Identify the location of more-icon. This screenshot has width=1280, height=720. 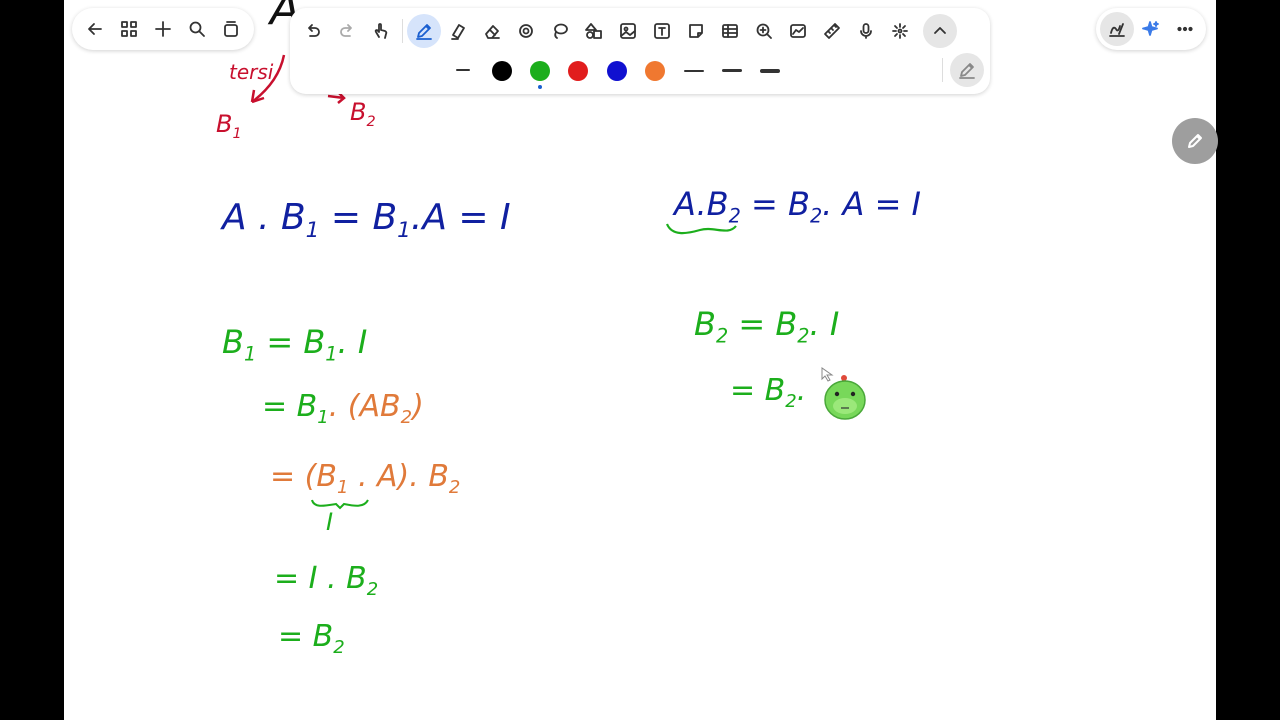
(1185, 29).